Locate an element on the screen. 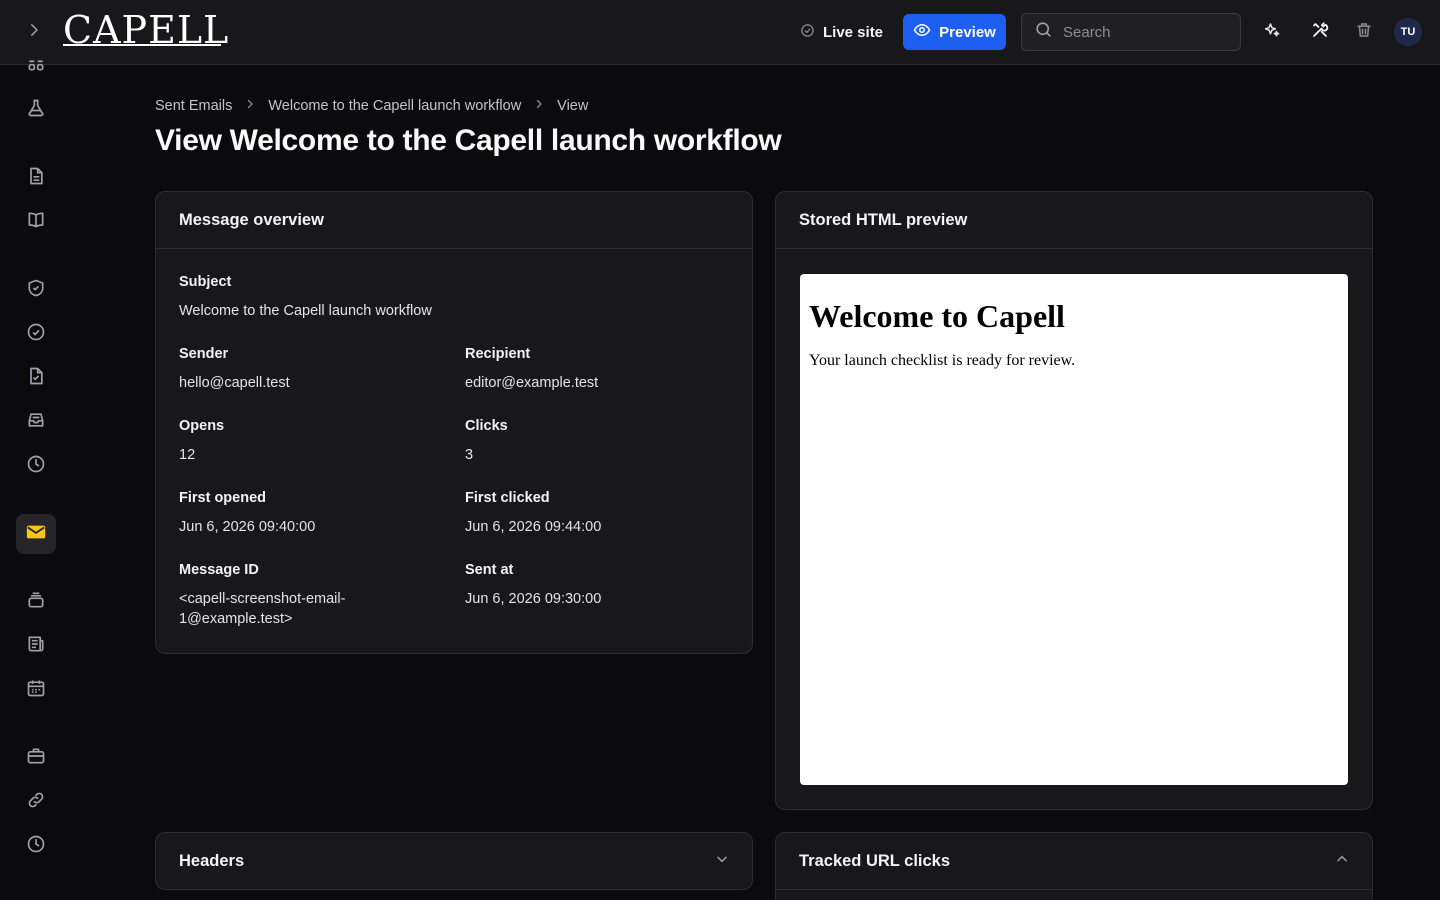  preview-button: Preview is located at coordinates (954, 32).